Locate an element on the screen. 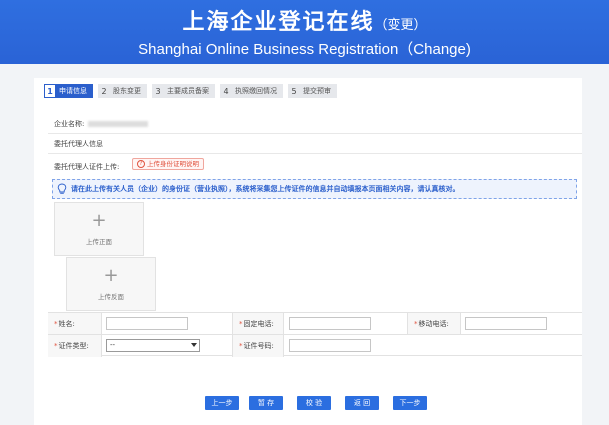 The width and height of the screenshot is (609, 425). company-name-redacted is located at coordinates (118, 124).